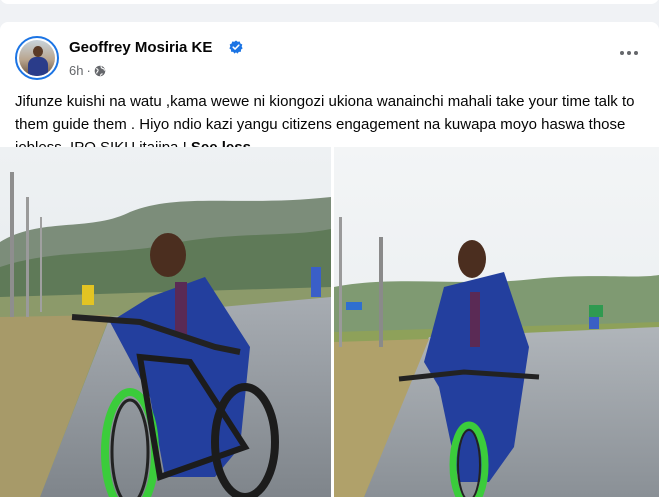 This screenshot has width=659, height=497. What do you see at coordinates (140, 47) in the screenshot?
I see `author-name: Geoffrey Mosiria KE` at bounding box center [140, 47].